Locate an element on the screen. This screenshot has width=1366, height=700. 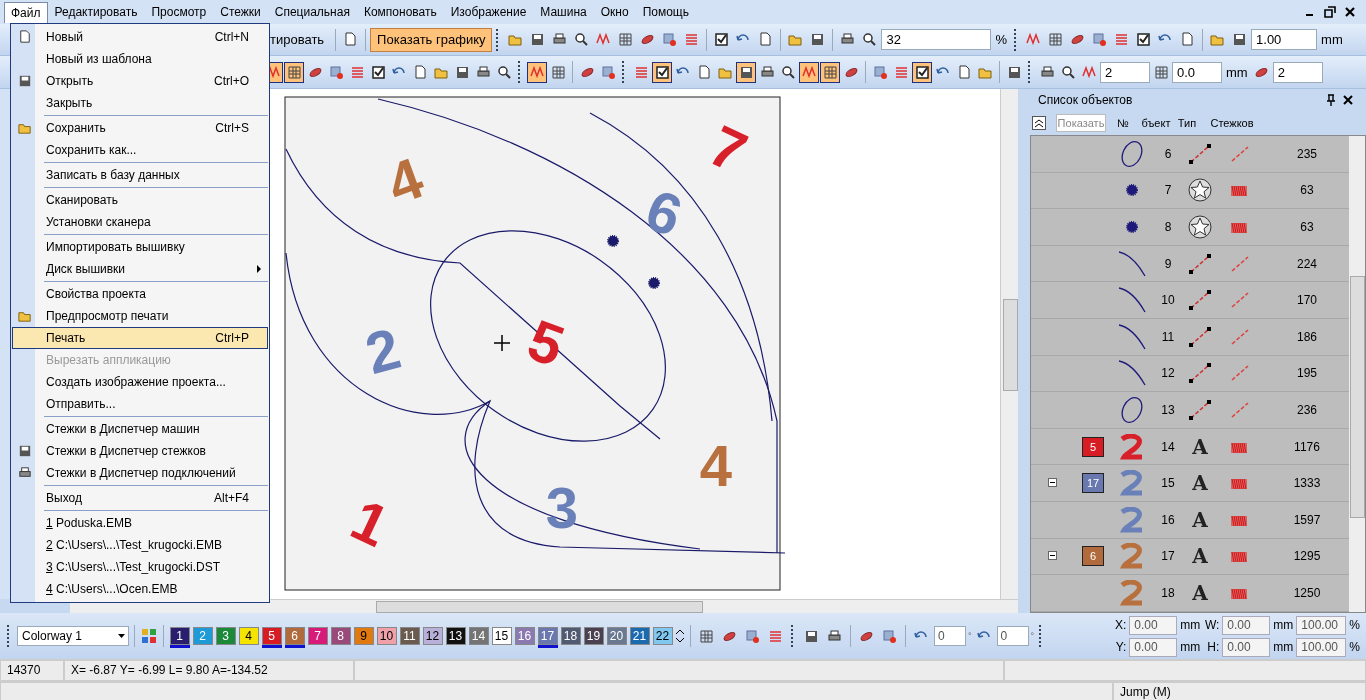
crosshair-cursor-icon is located at coordinates (501, 343).